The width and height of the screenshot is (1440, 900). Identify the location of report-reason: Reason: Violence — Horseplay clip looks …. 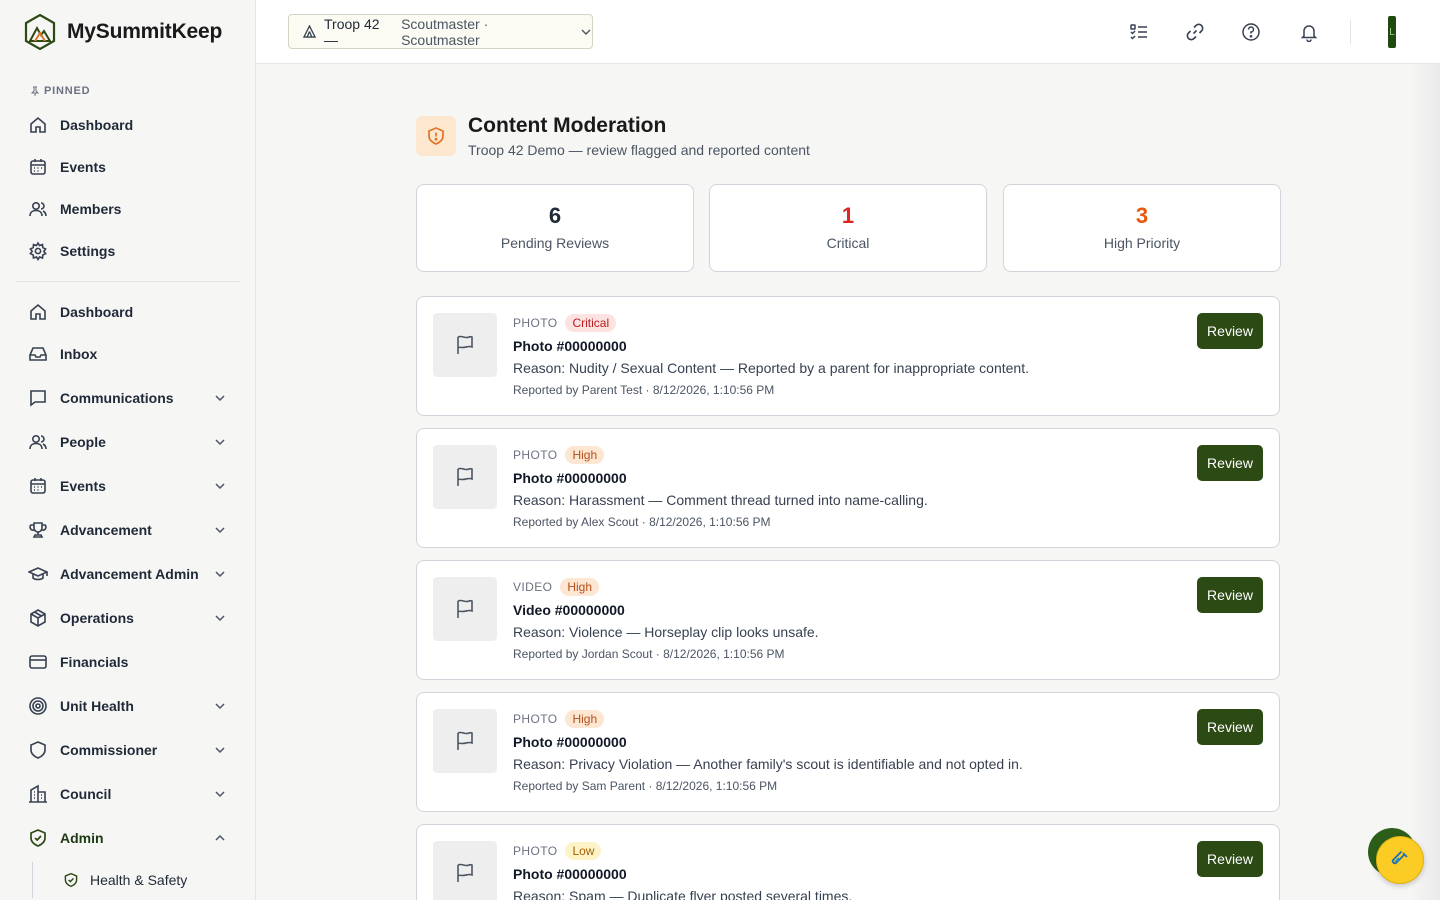
(666, 632).